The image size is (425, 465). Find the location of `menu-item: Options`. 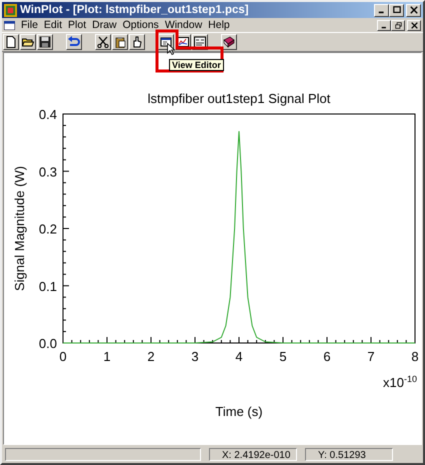

menu-item: Options is located at coordinates (140, 25).